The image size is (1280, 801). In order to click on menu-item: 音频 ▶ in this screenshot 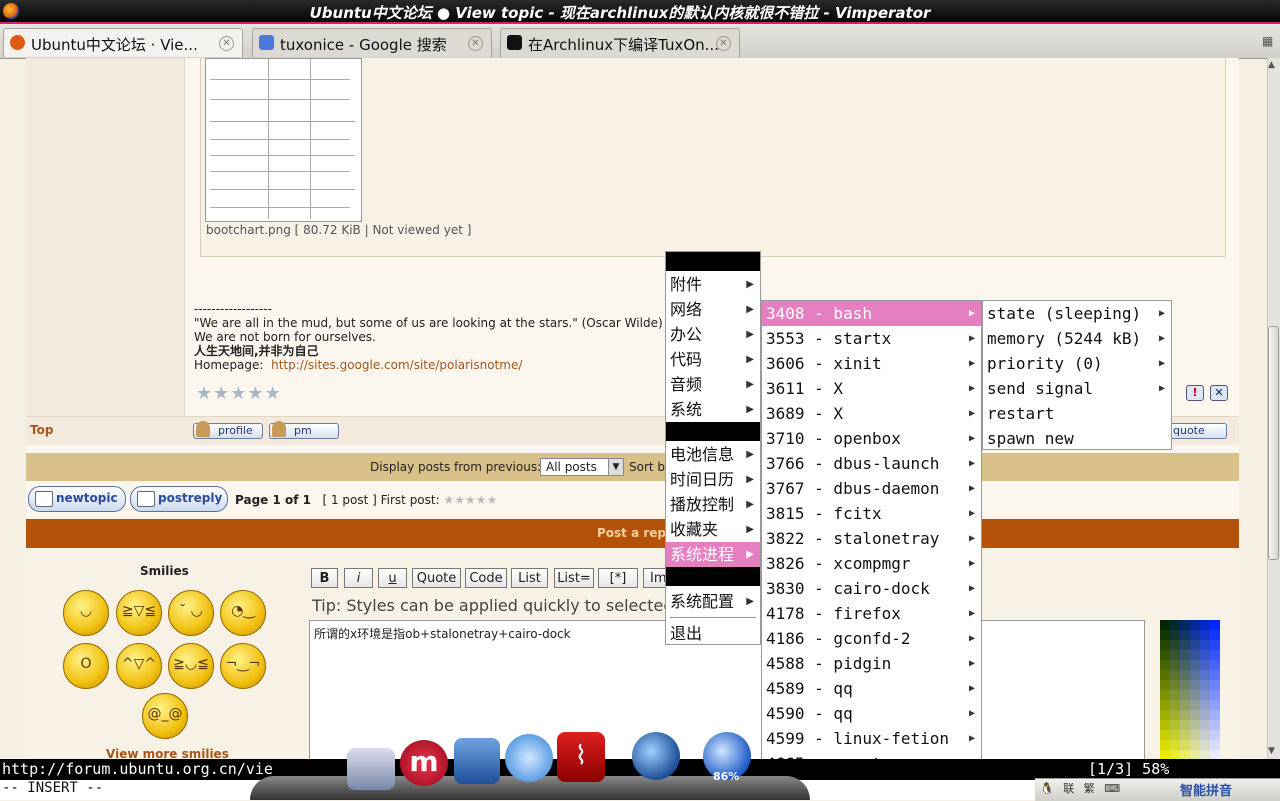, I will do `click(713, 384)`.